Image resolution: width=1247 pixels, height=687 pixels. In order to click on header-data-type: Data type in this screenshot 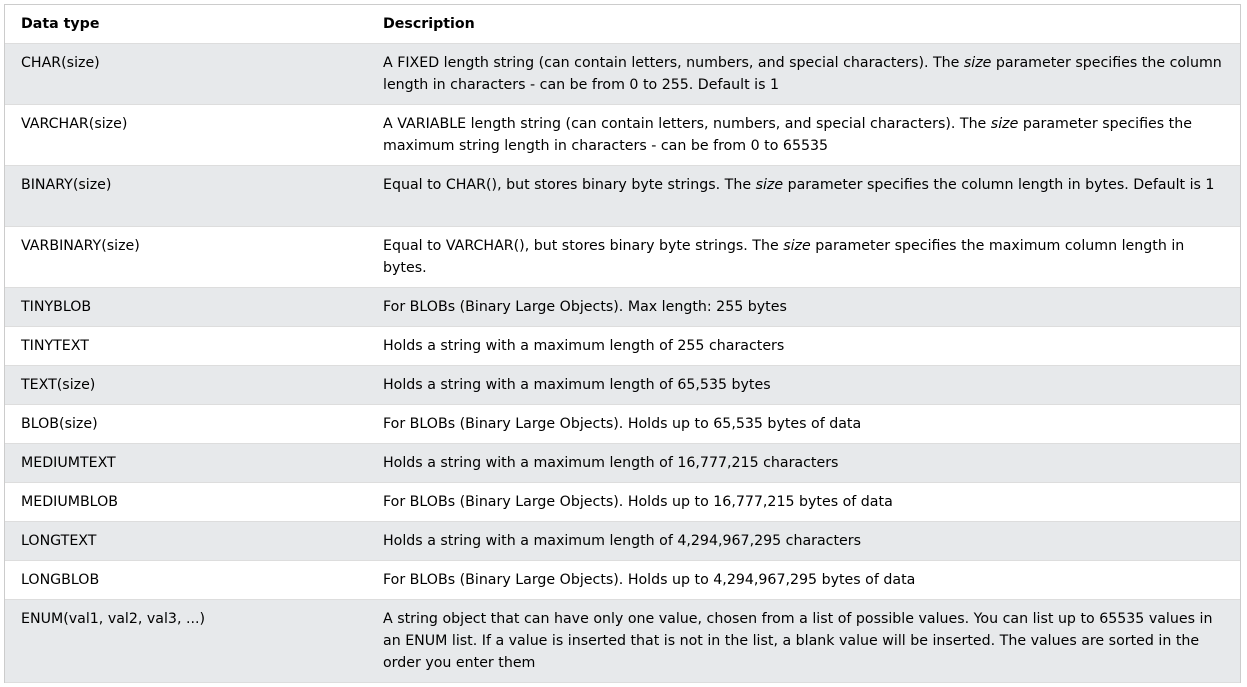, I will do `click(186, 24)`.